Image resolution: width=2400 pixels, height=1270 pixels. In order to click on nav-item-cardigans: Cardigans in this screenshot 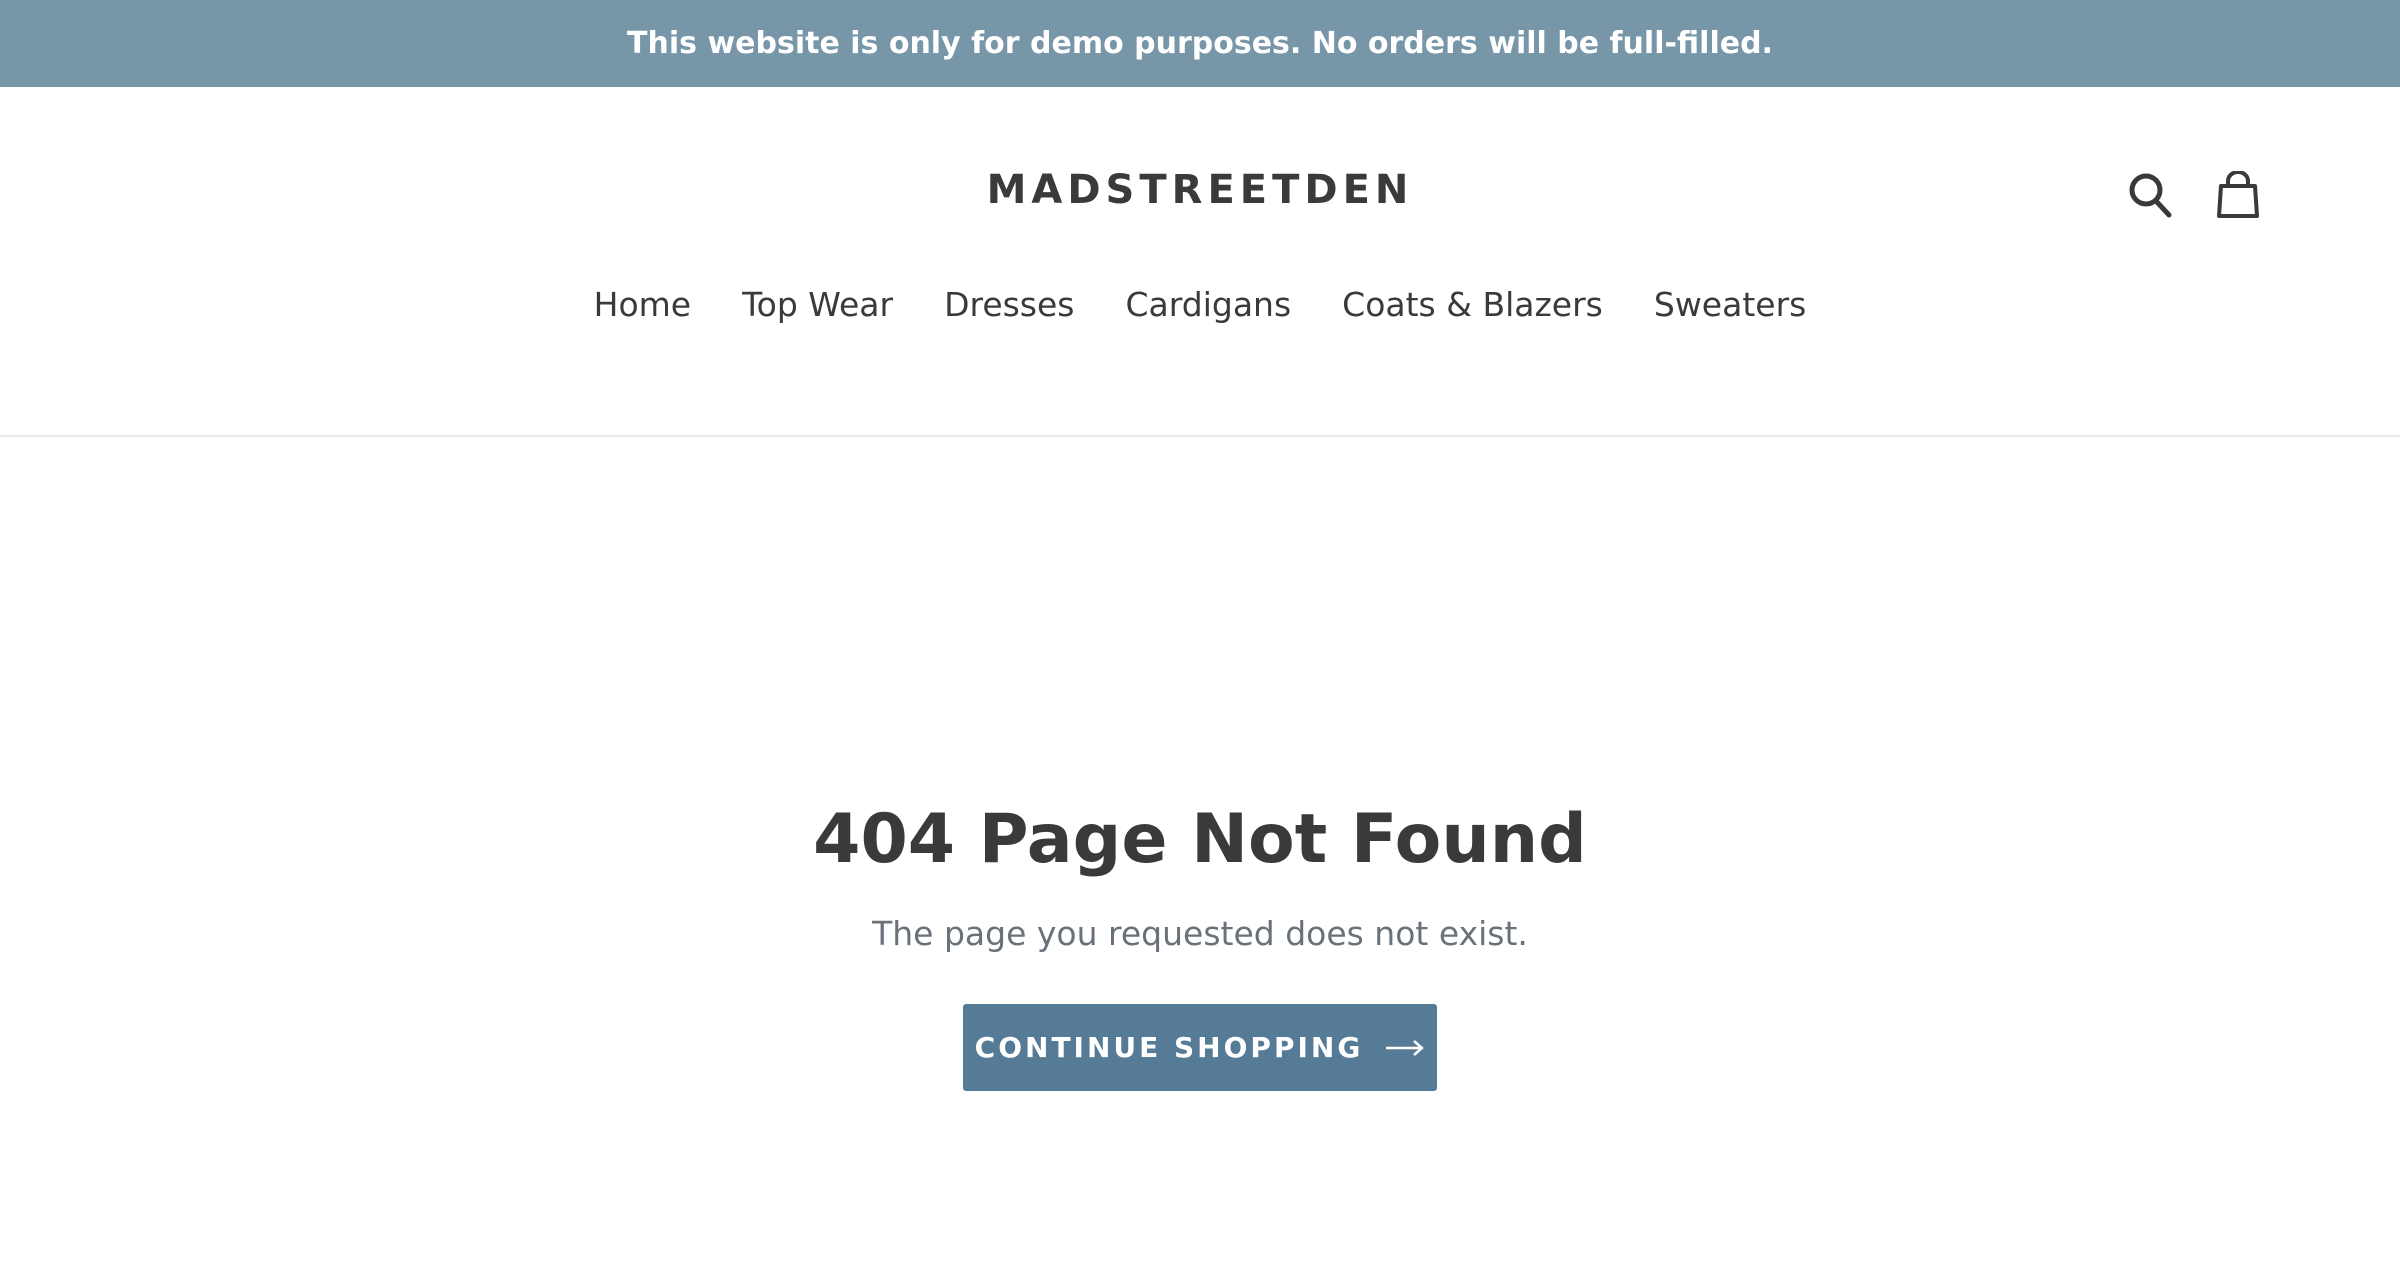, I will do `click(1209, 304)`.